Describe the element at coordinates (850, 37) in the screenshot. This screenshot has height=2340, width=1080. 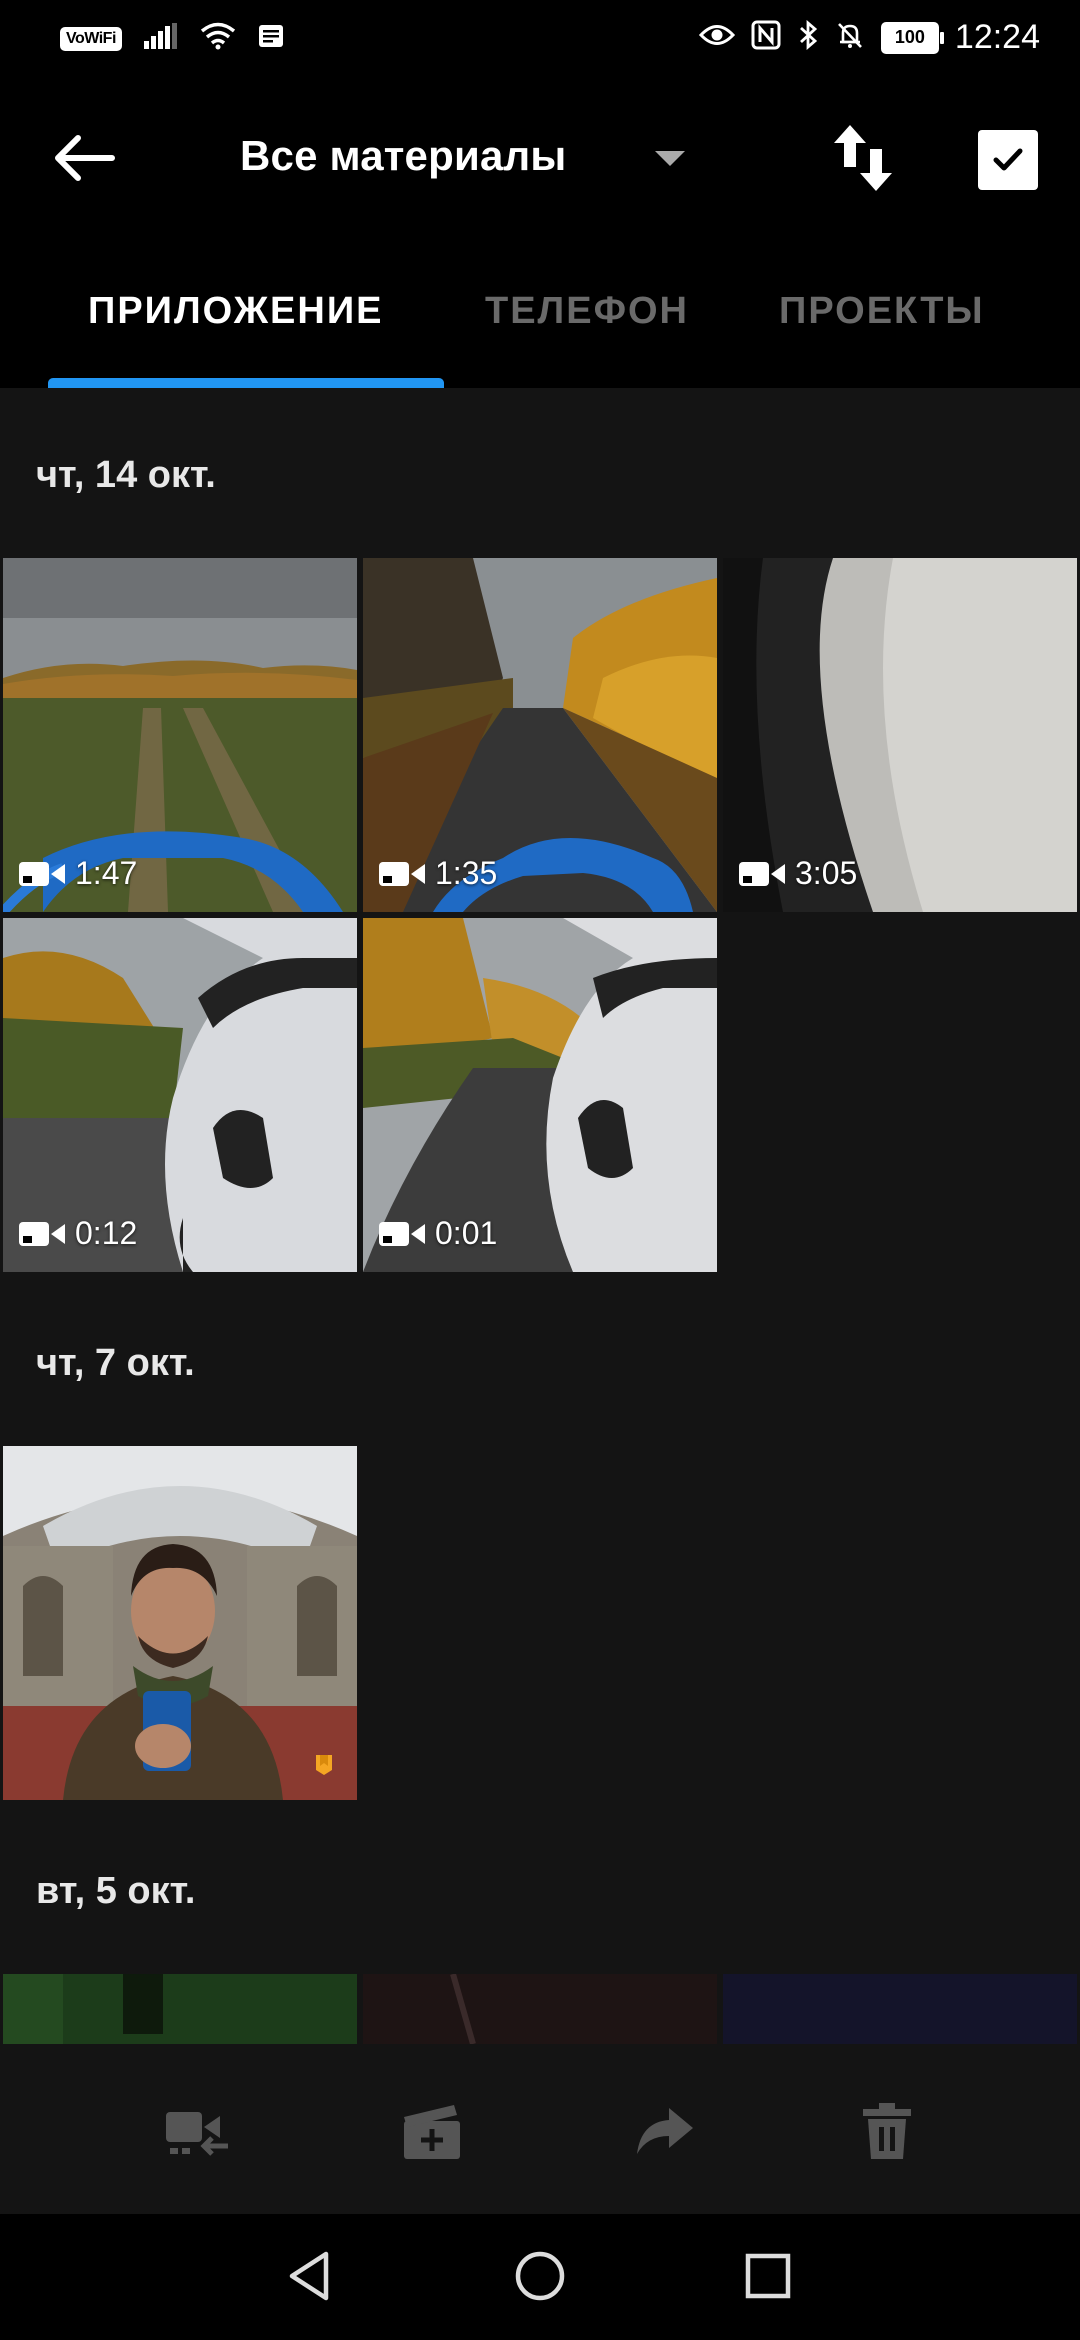
I see `mute-bell-icon` at that location.